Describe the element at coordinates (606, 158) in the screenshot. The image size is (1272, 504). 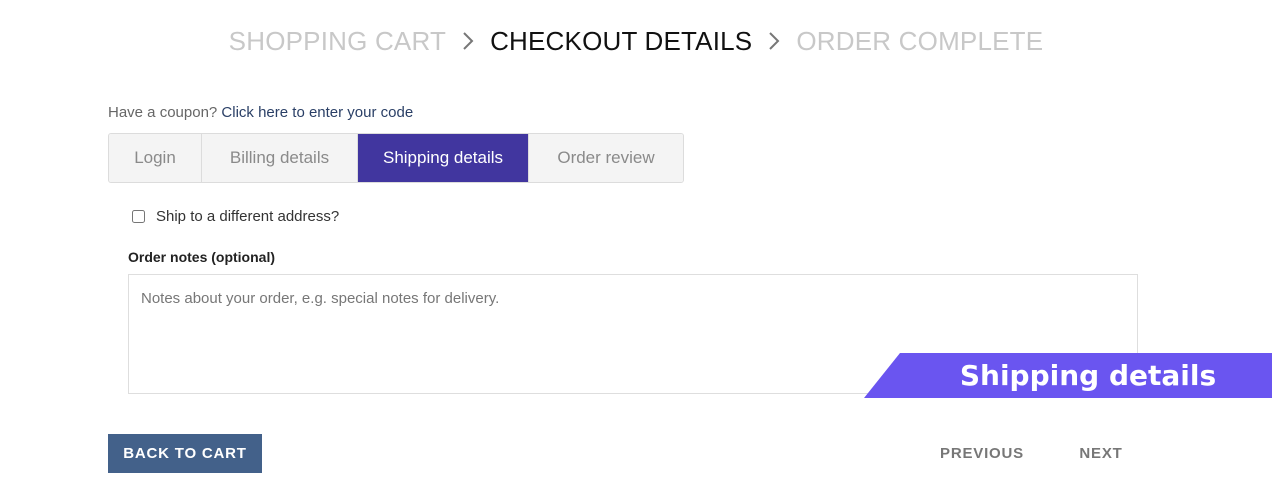
I see `tab-order-review: Order review` at that location.